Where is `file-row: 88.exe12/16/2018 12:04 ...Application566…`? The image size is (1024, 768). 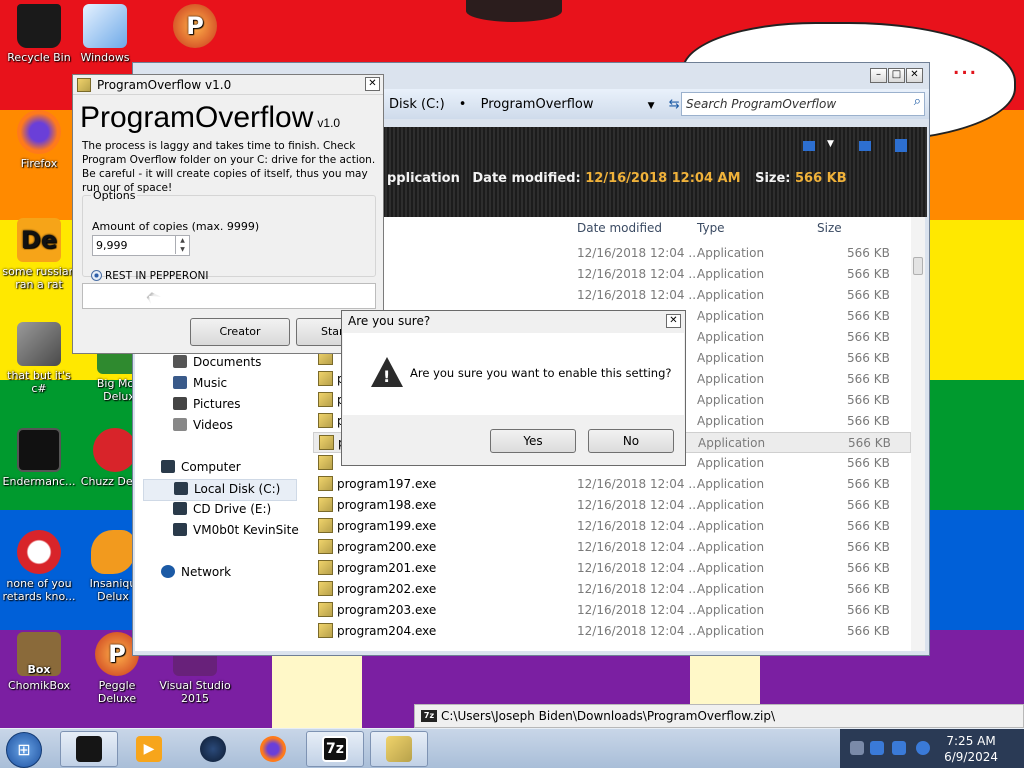 file-row: 88.exe12/16/2018 12:04 ...Application566… is located at coordinates (612, 295).